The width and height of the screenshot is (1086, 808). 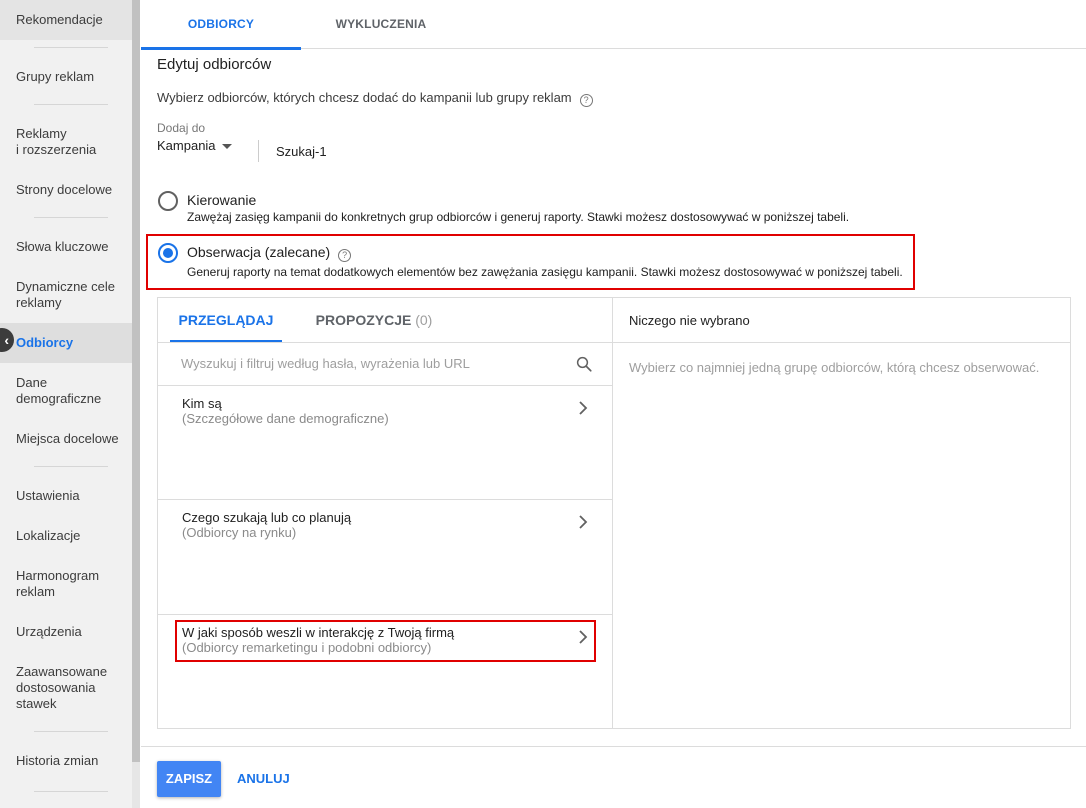 I want to click on tab-przegladaj: PRZEGLĄDAJ, so click(x=226, y=320).